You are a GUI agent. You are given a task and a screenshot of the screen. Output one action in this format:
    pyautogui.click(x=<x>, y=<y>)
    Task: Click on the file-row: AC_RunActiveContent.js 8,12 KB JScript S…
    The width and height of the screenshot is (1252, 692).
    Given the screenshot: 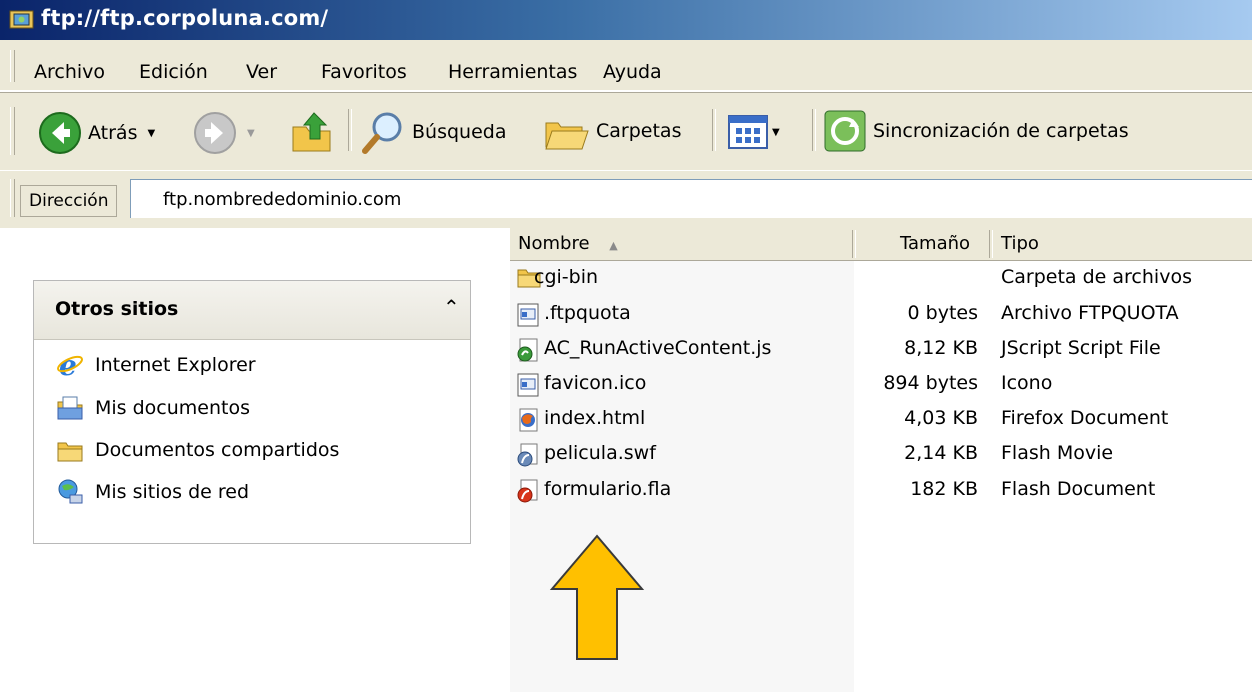 What is the action you would take?
    pyautogui.click(x=881, y=350)
    